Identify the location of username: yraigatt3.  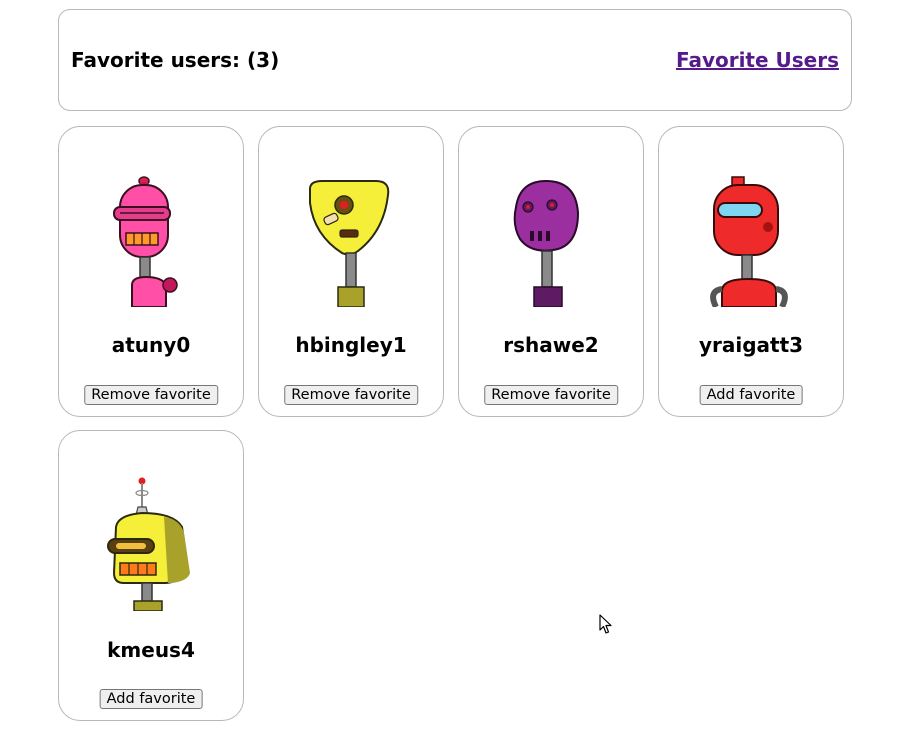
(751, 345).